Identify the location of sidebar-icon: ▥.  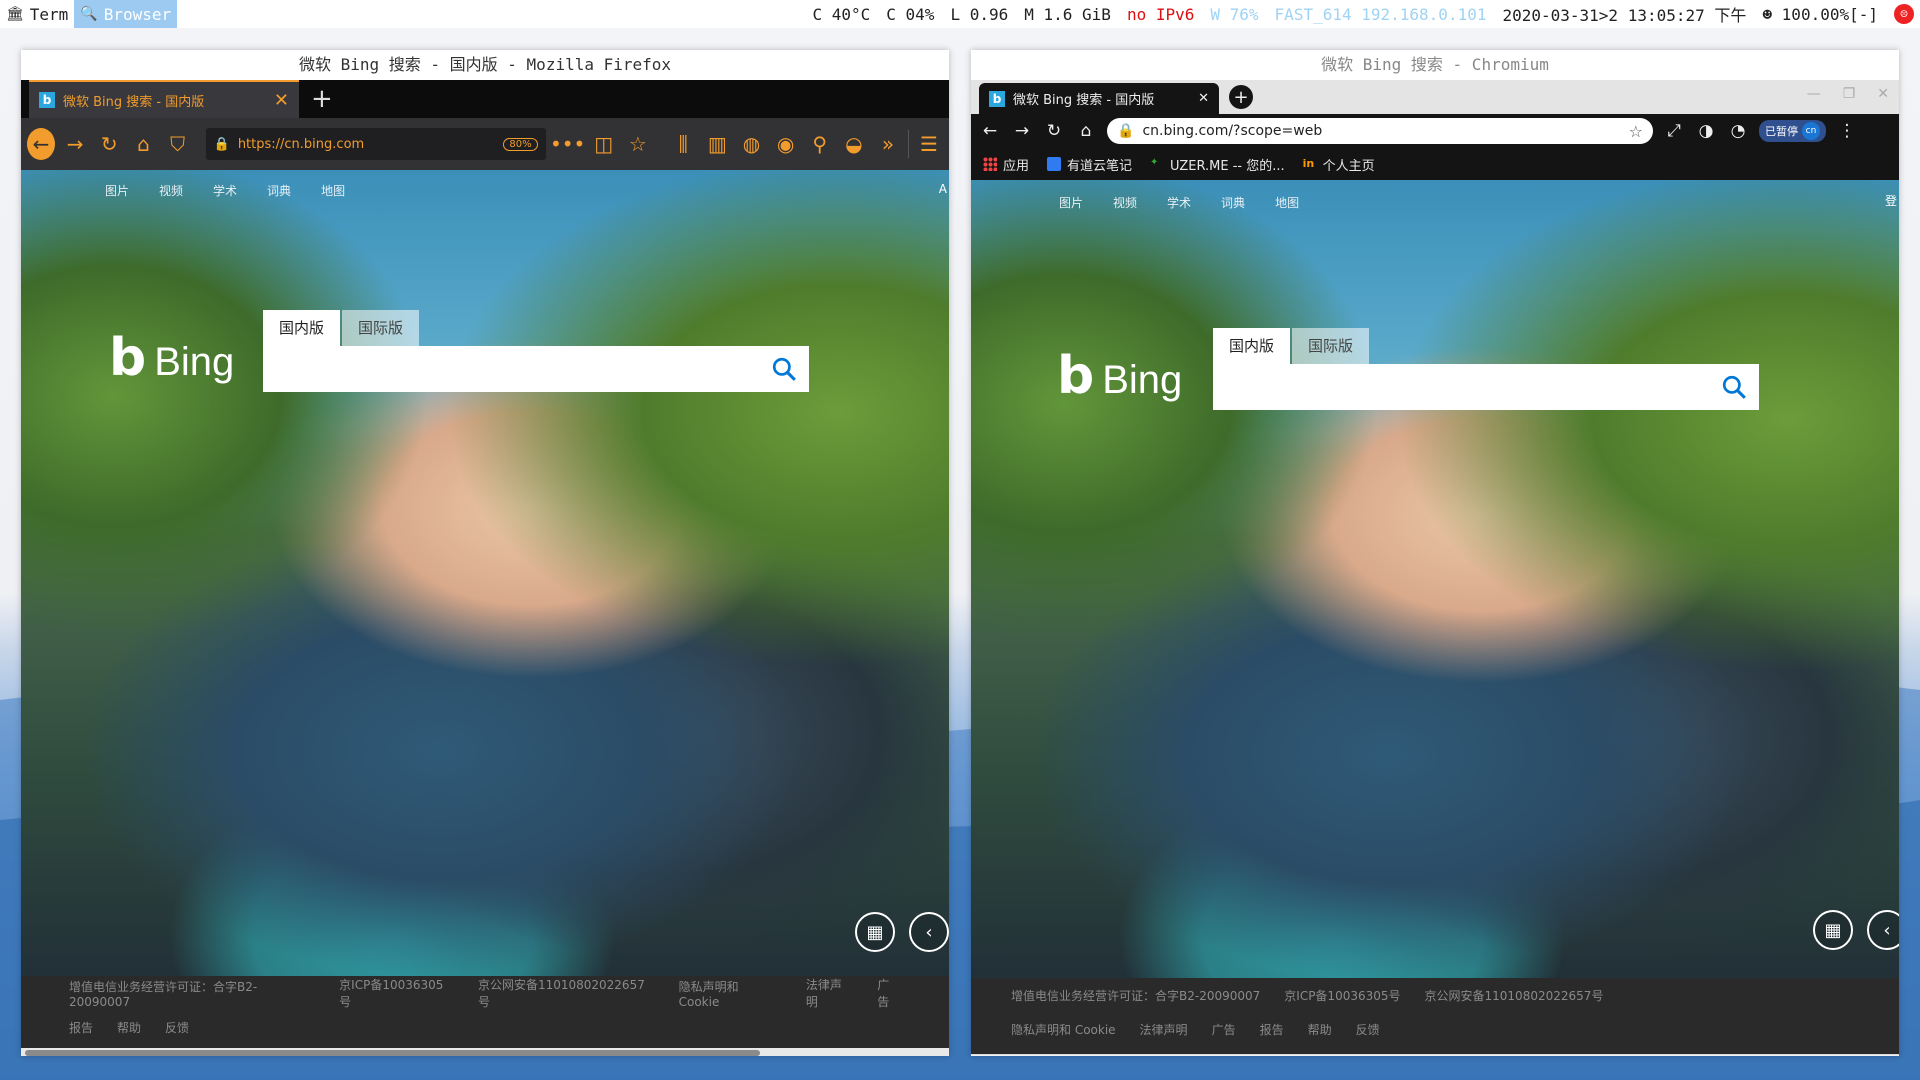
(717, 144).